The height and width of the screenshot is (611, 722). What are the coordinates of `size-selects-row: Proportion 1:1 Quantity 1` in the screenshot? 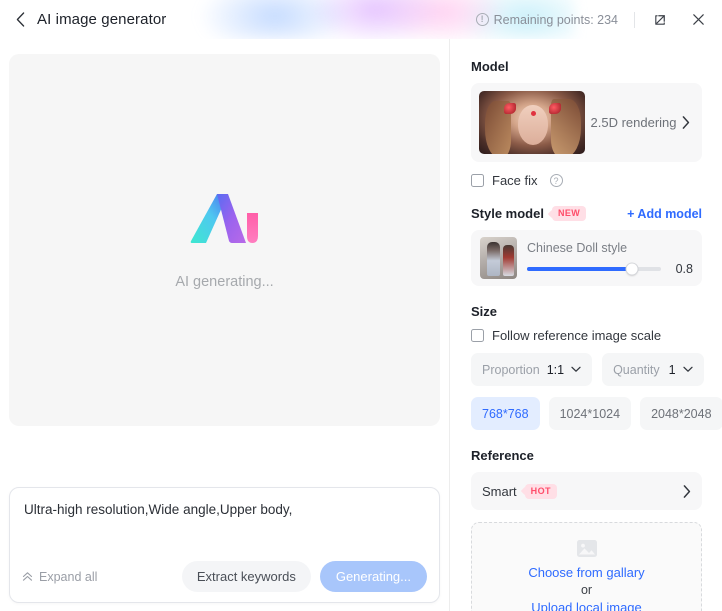 It's located at (587, 369).